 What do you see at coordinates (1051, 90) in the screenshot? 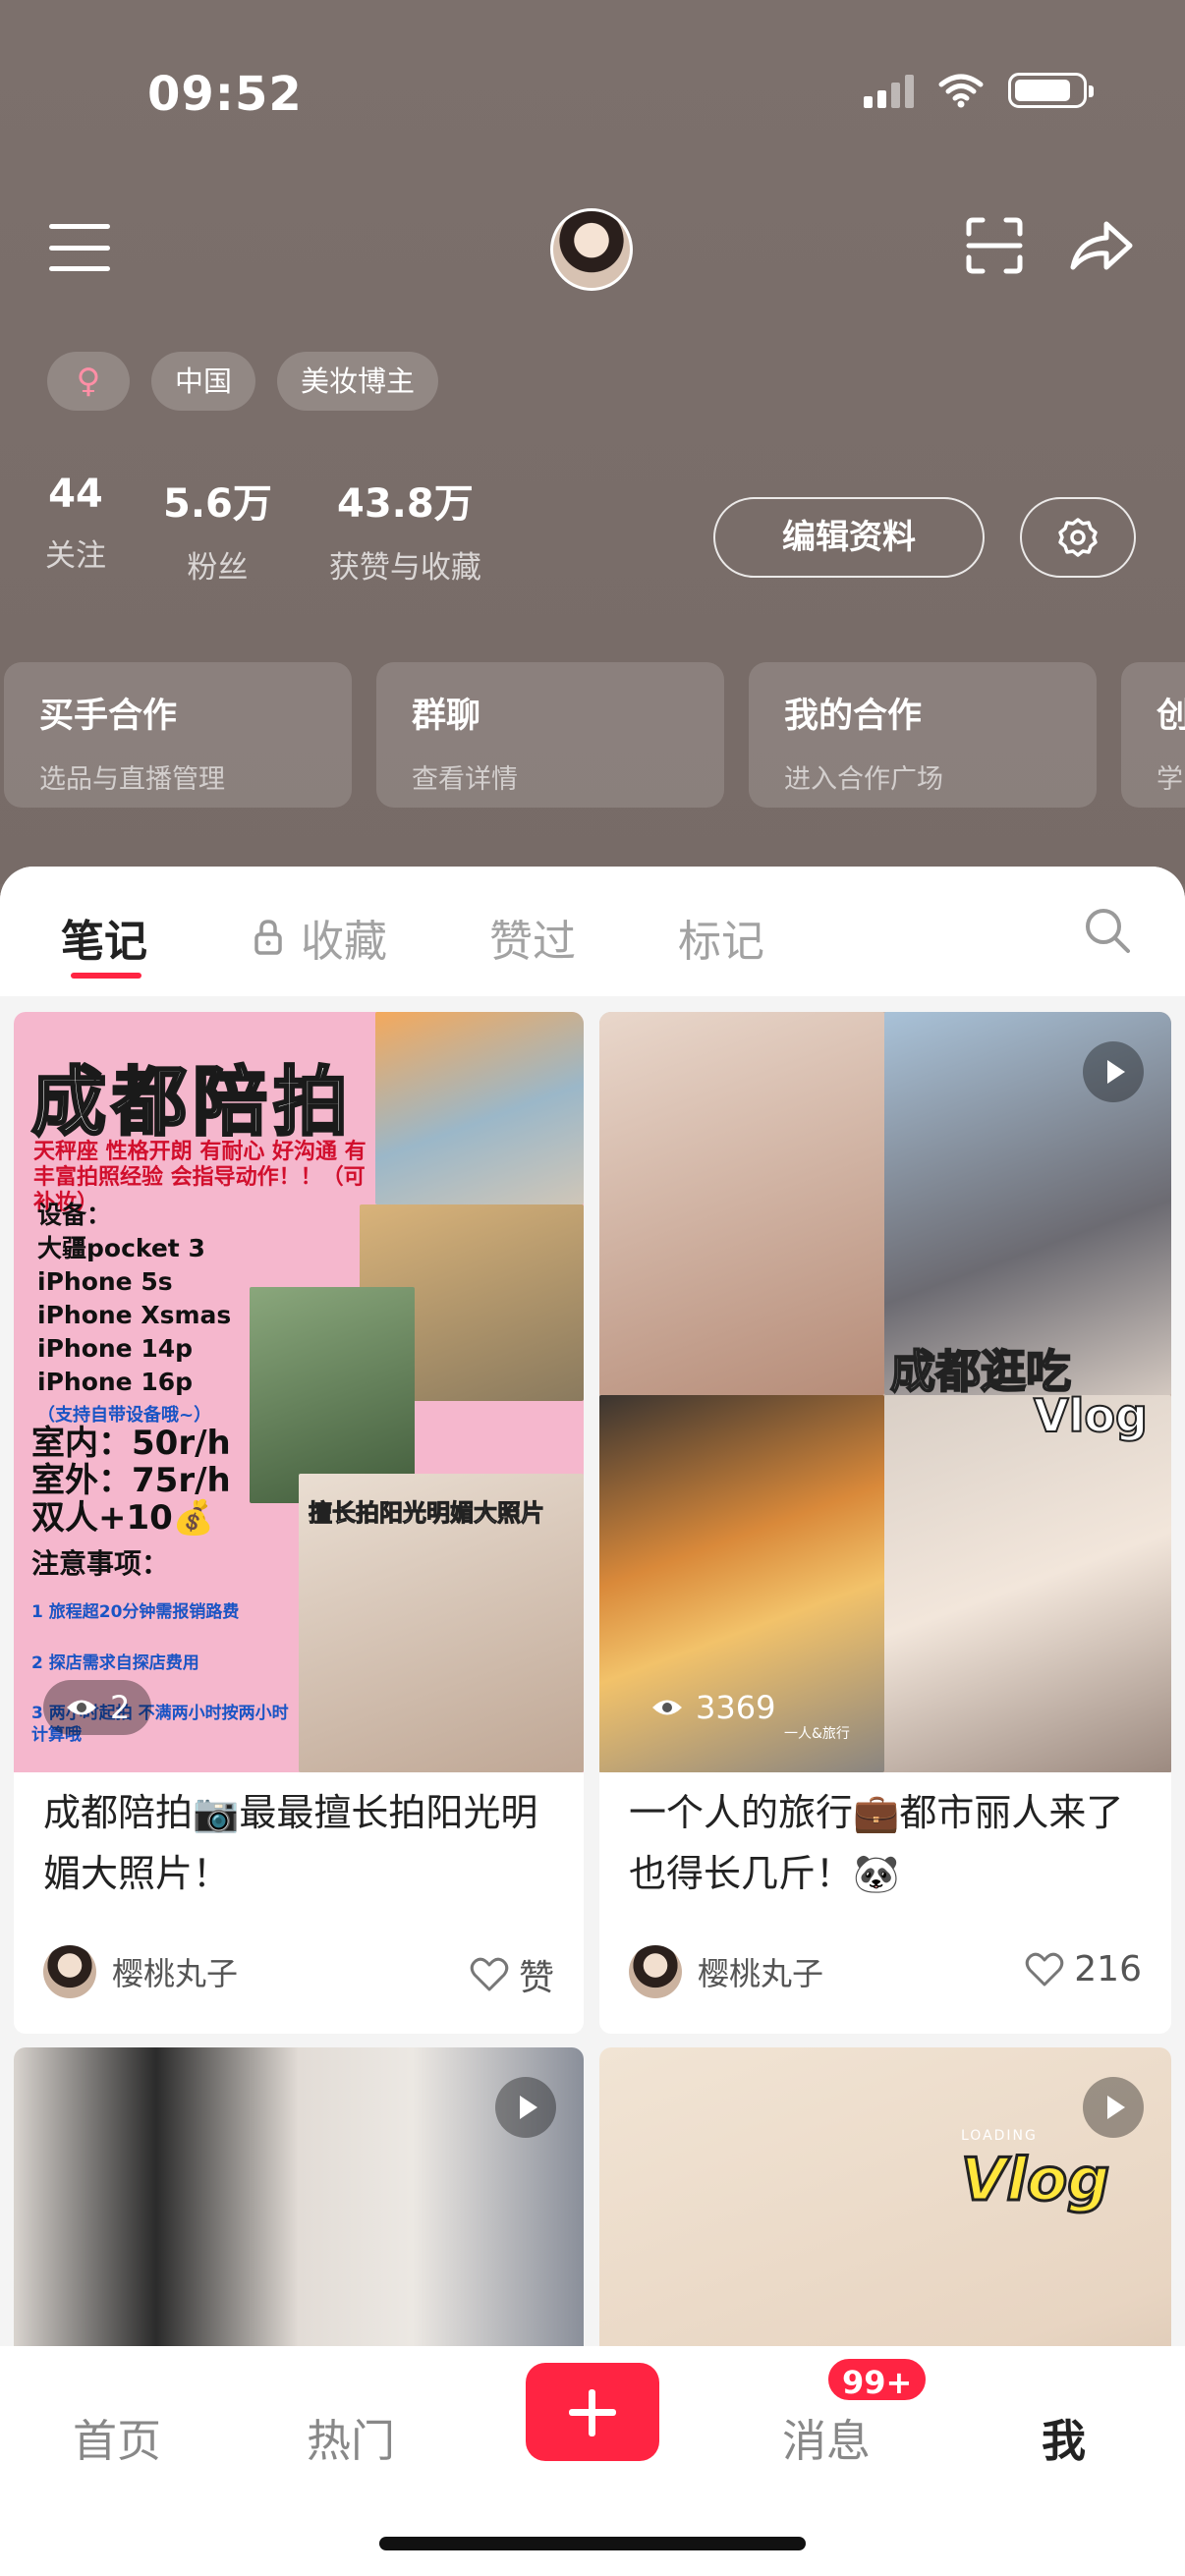
I see `battery-icon` at bounding box center [1051, 90].